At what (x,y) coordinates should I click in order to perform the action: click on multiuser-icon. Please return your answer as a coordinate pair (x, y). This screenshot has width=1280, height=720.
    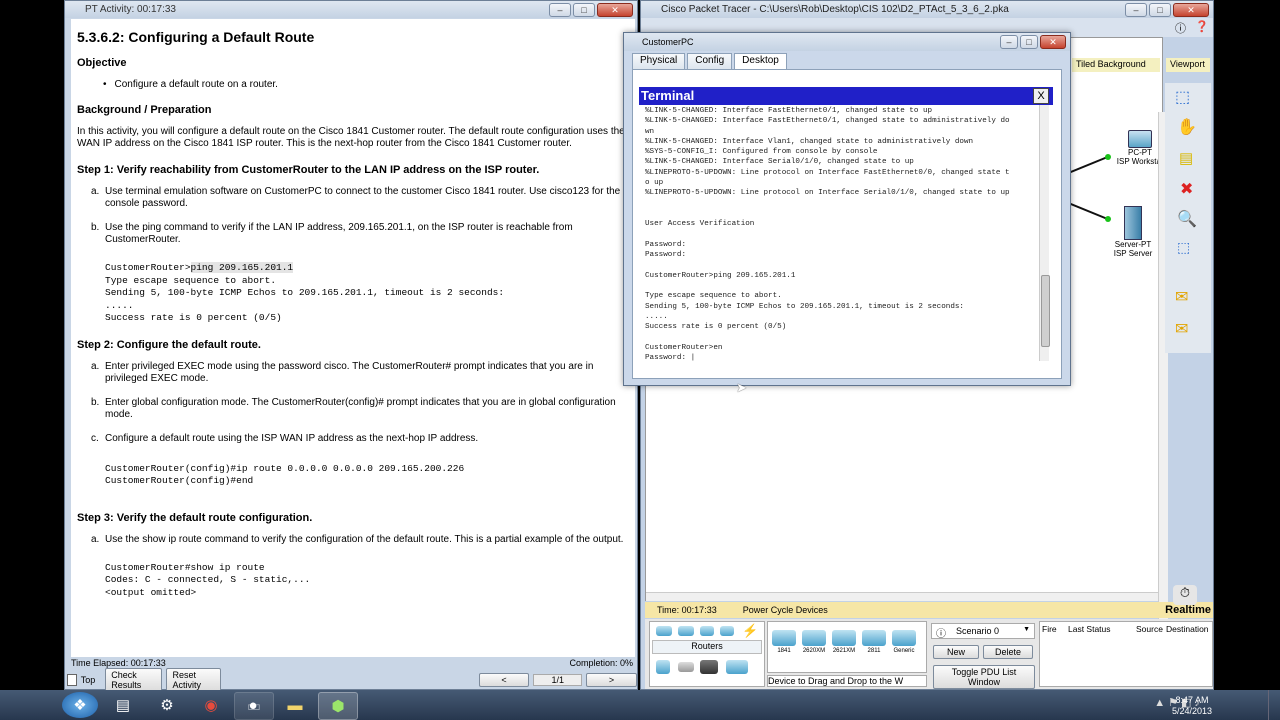
    Looking at the image, I should click on (737, 667).